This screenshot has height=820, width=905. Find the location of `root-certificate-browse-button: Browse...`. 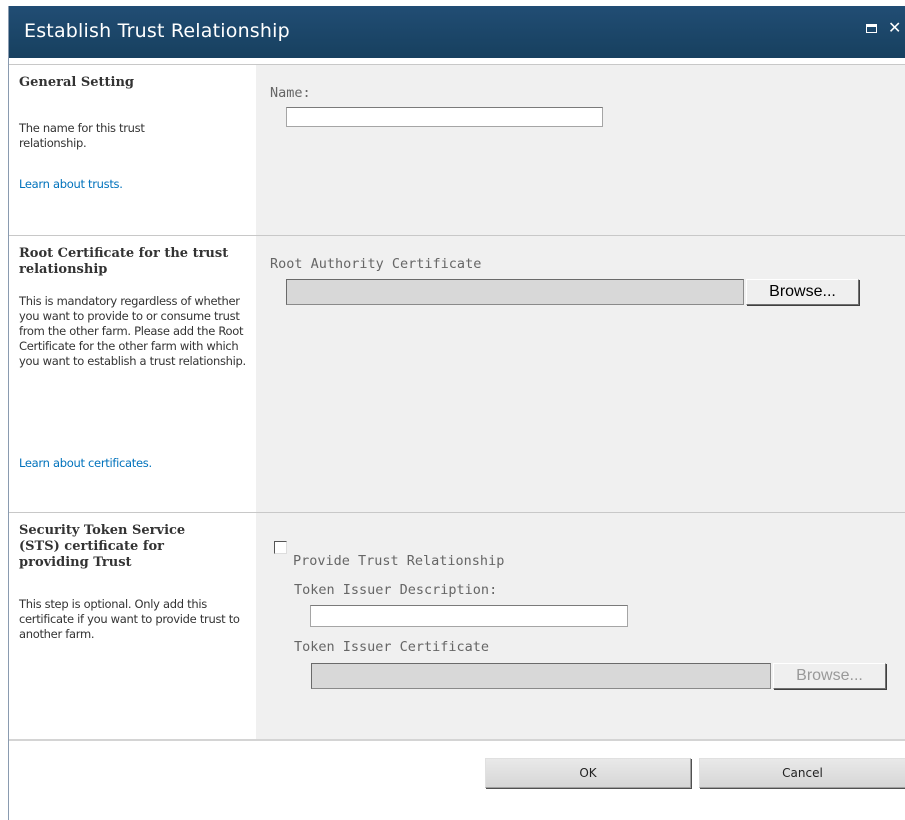

root-certificate-browse-button: Browse... is located at coordinates (802, 292).